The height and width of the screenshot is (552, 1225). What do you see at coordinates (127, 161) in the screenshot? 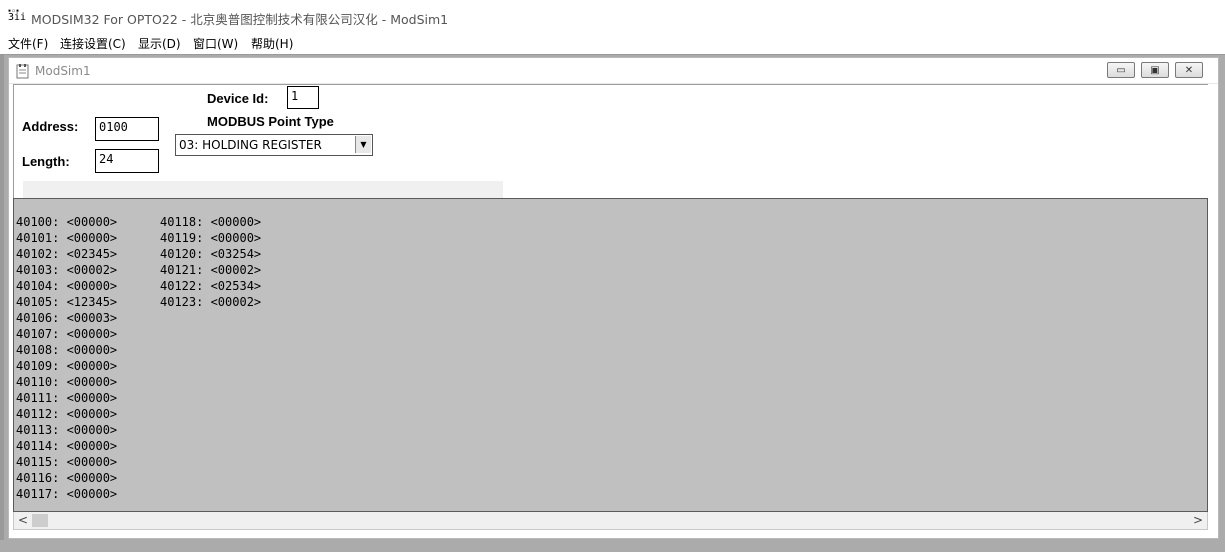
I see `length-field: 24` at bounding box center [127, 161].